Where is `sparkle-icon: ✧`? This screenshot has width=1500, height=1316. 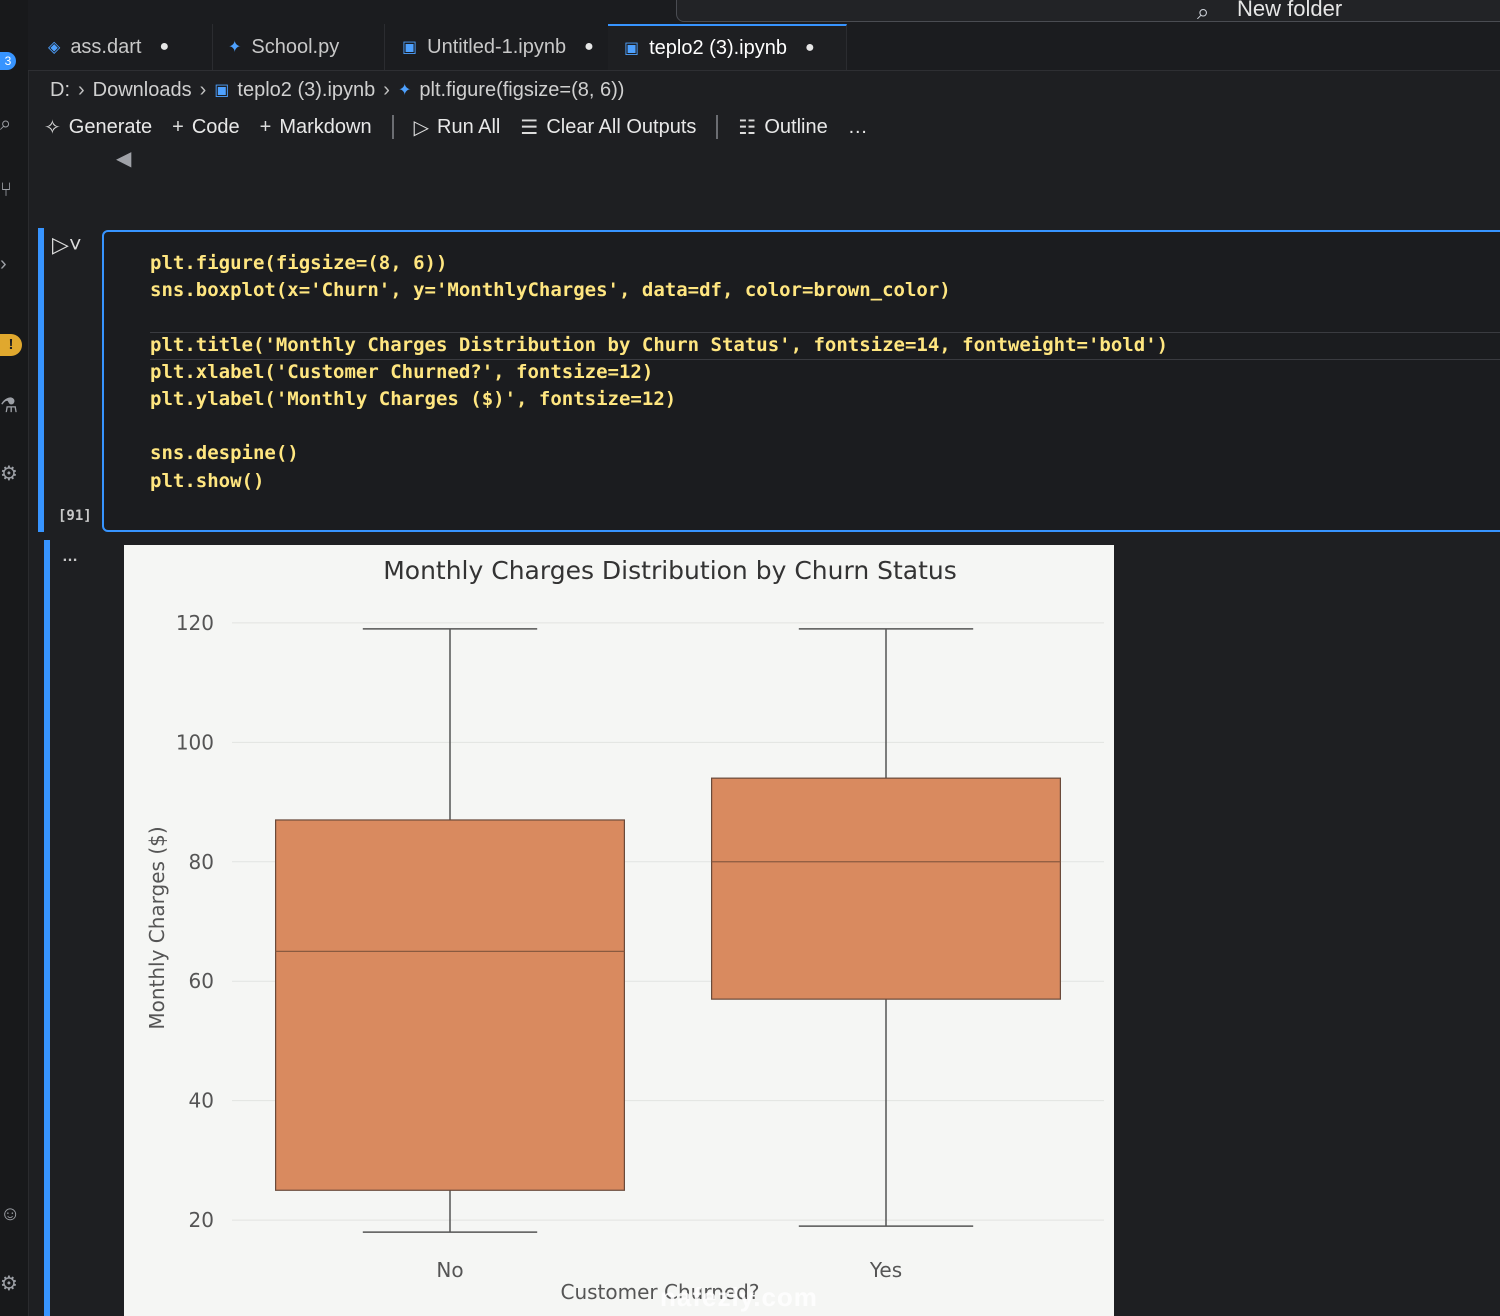
sparkle-icon: ✧ is located at coordinates (52, 127).